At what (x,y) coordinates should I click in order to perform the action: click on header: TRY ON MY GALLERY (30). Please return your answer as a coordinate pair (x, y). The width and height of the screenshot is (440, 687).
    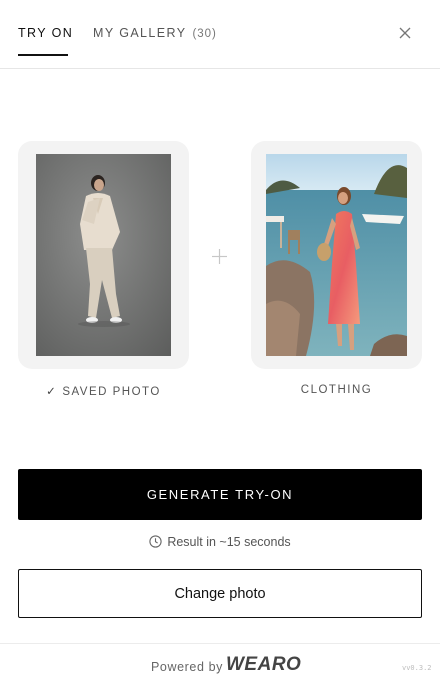
    Looking at the image, I should click on (220, 34).